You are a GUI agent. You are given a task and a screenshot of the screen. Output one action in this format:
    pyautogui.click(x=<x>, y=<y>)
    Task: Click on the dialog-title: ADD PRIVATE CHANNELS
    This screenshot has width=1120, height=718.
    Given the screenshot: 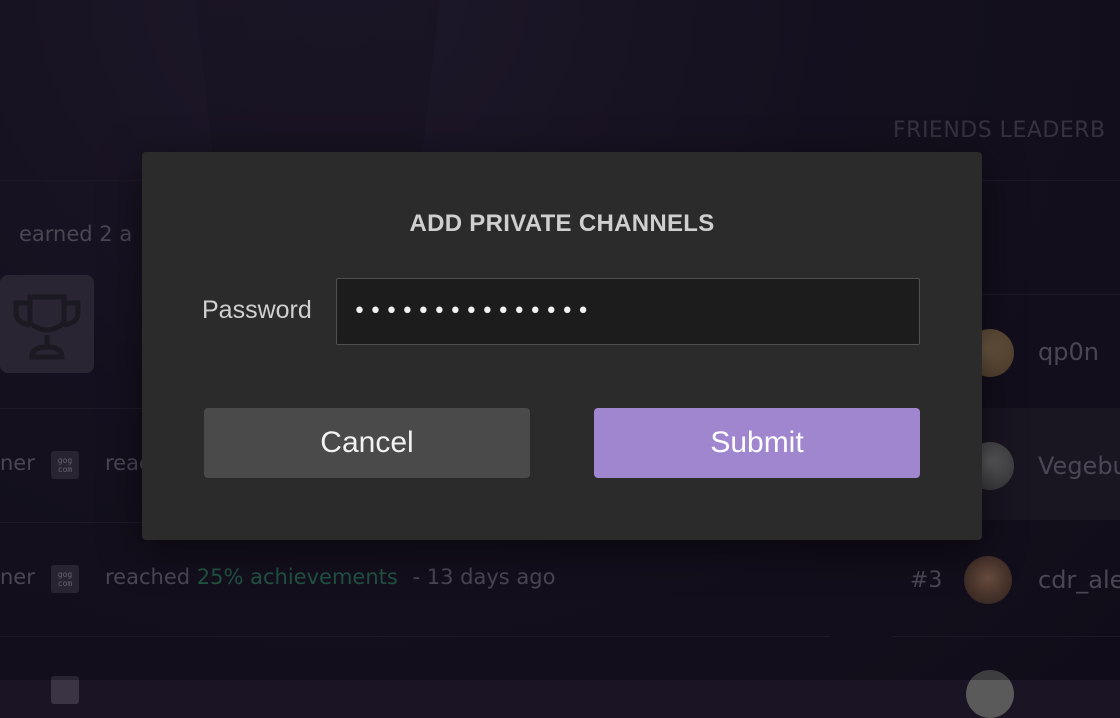 What is the action you would take?
    pyautogui.click(x=562, y=223)
    